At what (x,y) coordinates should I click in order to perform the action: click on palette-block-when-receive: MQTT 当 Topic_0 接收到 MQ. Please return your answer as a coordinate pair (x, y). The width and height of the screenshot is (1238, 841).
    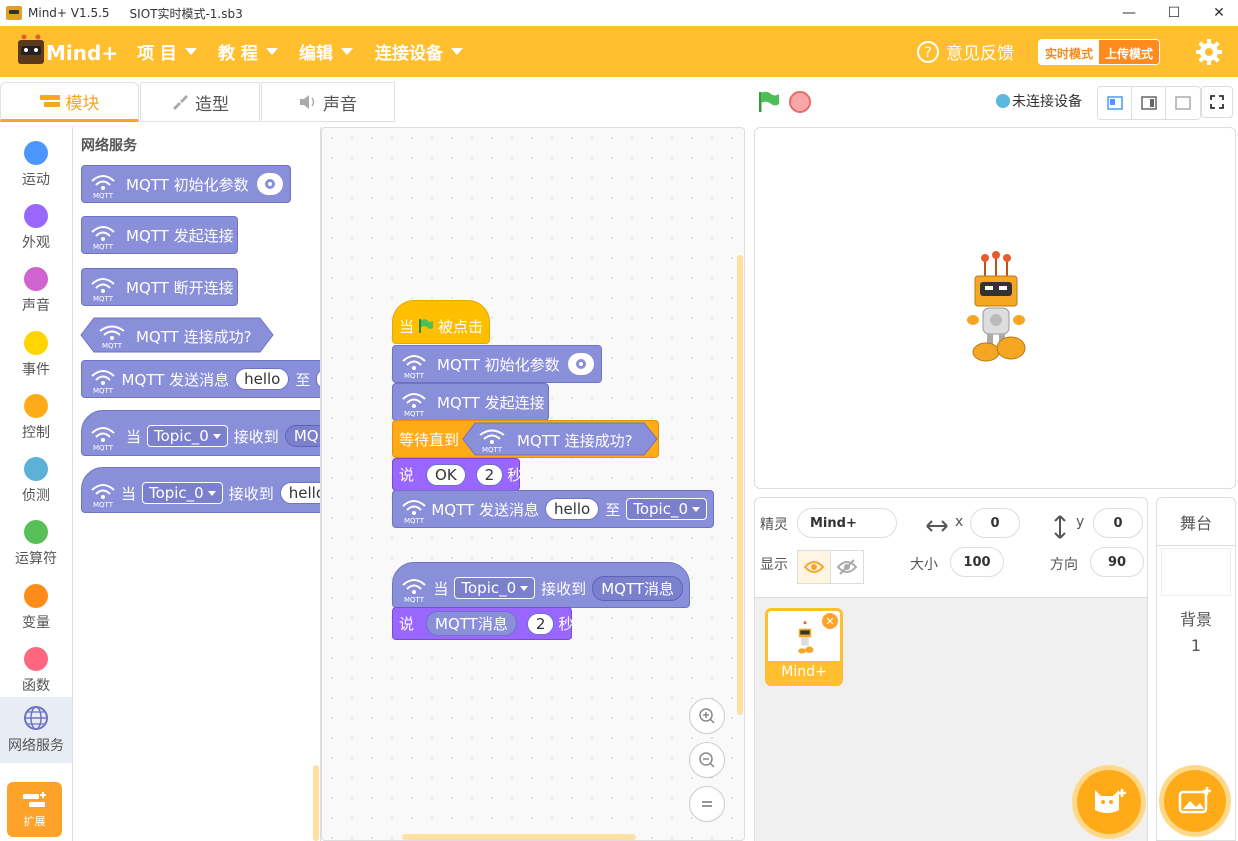
    Looking at the image, I should click on (200, 433).